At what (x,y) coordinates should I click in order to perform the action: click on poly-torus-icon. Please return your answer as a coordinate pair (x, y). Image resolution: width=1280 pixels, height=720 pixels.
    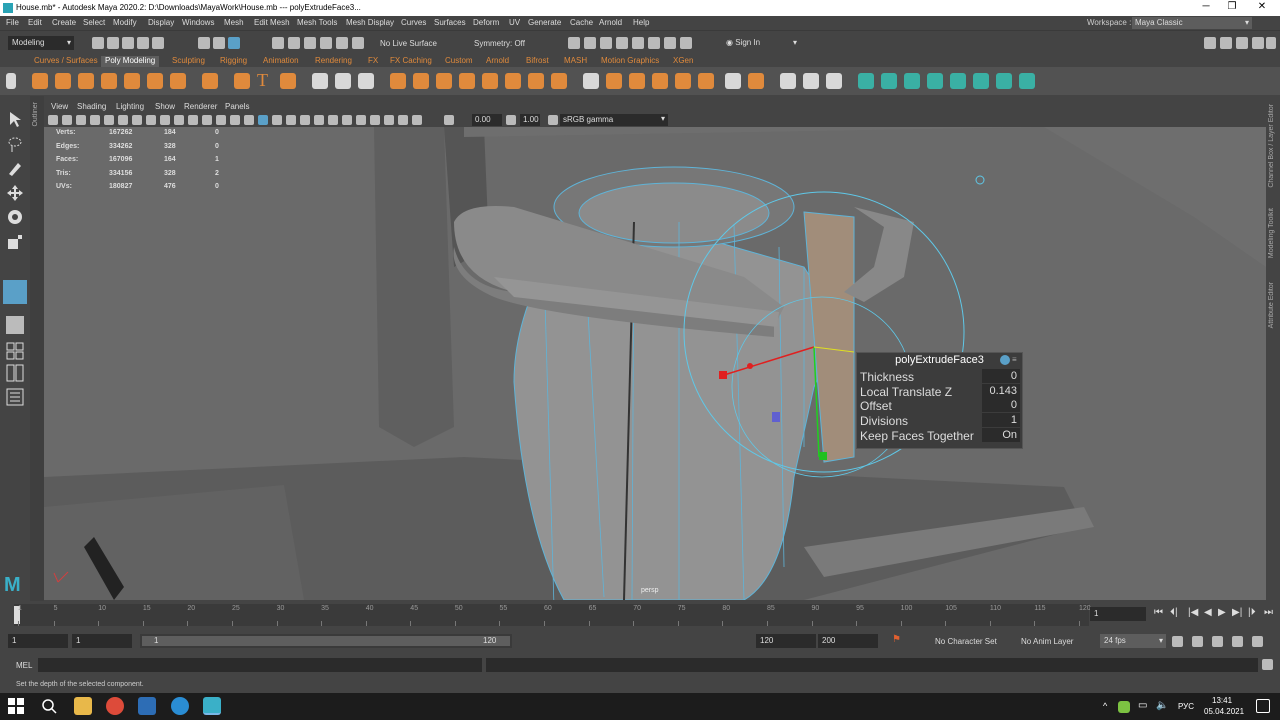
    Looking at the image, I should click on (132, 81).